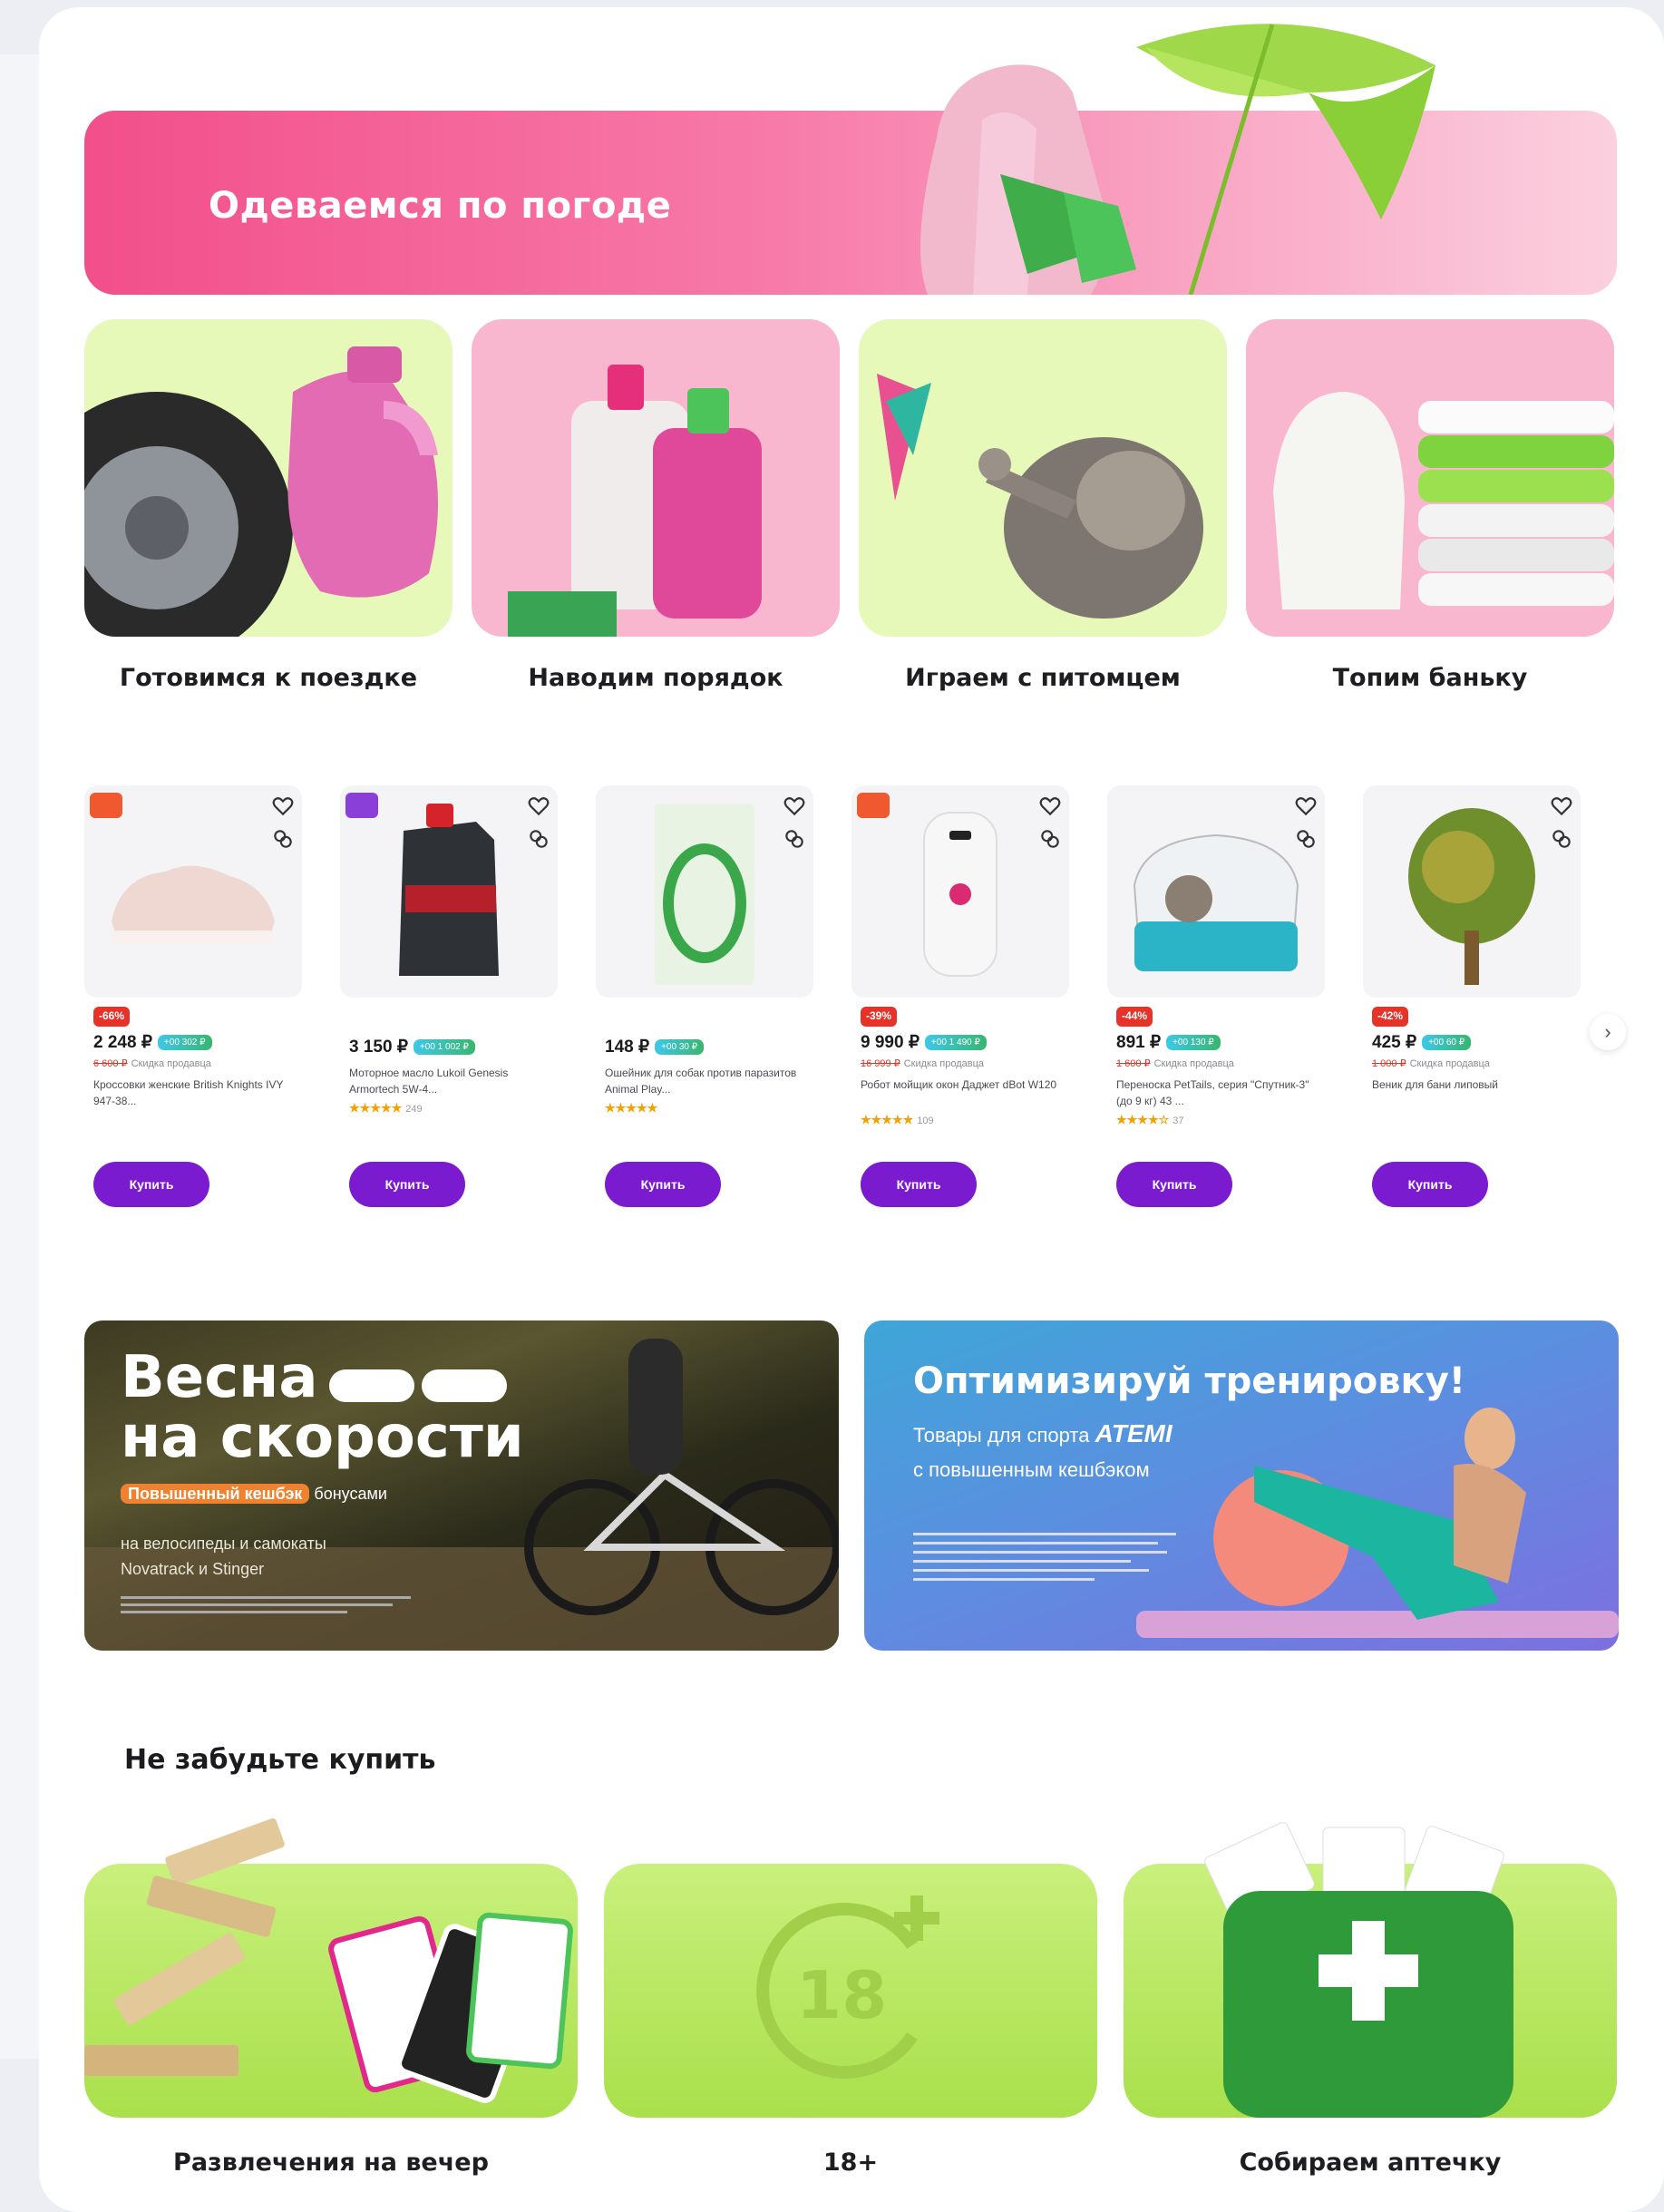 This screenshot has height=2212, width=1664. What do you see at coordinates (268, 478) in the screenshot?
I see `category-image-trip` at bounding box center [268, 478].